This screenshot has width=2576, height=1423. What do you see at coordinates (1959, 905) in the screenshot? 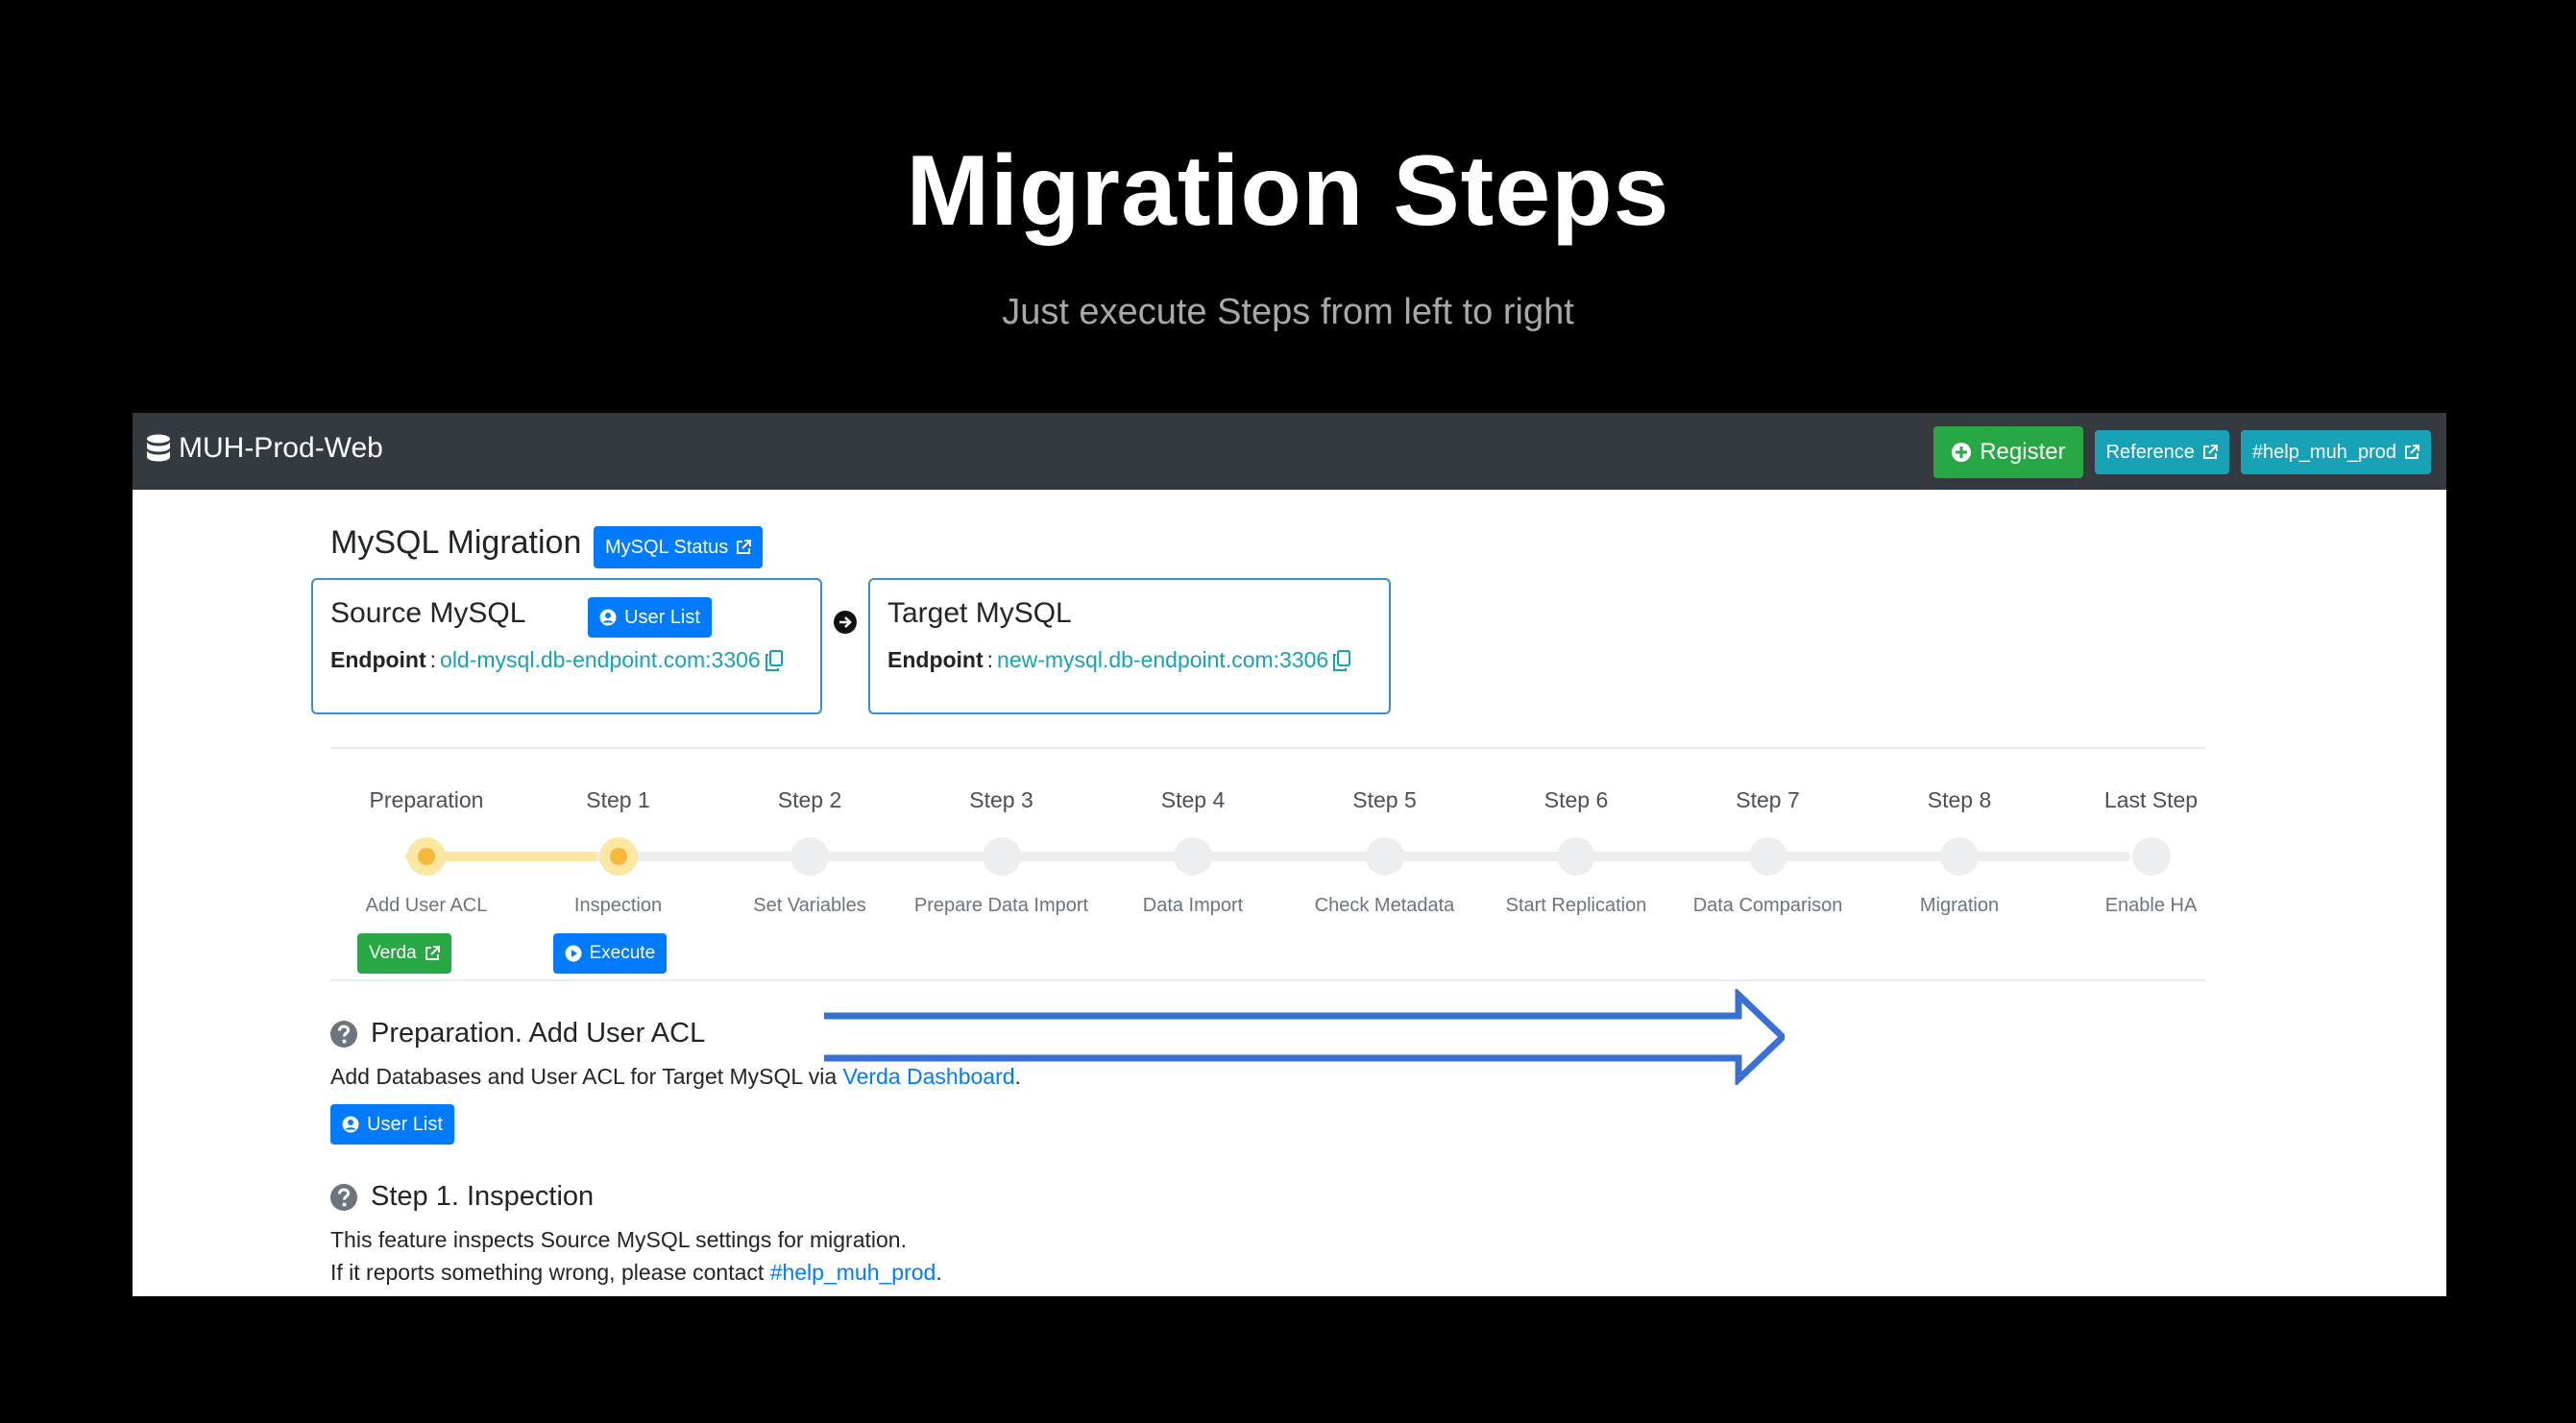
I see `step-description: Migration` at bounding box center [1959, 905].